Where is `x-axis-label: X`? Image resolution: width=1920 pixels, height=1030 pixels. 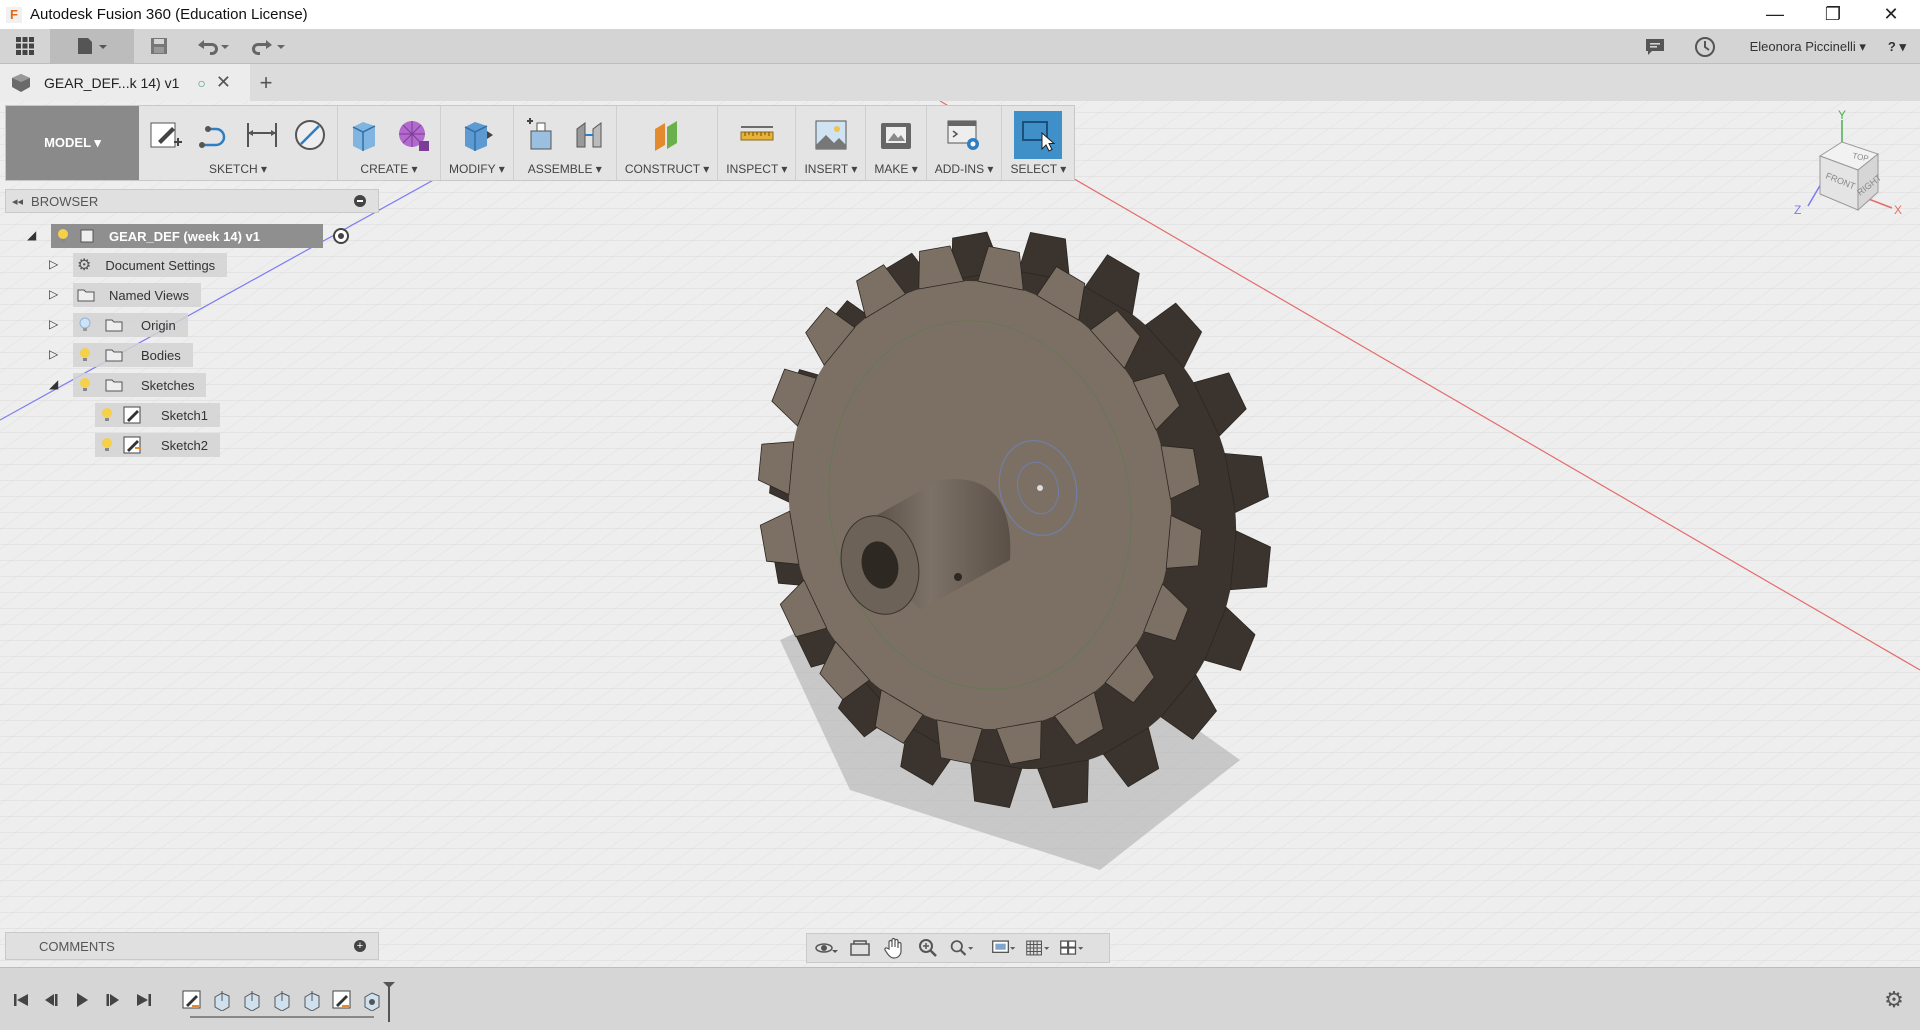 x-axis-label: X is located at coordinates (1898, 210).